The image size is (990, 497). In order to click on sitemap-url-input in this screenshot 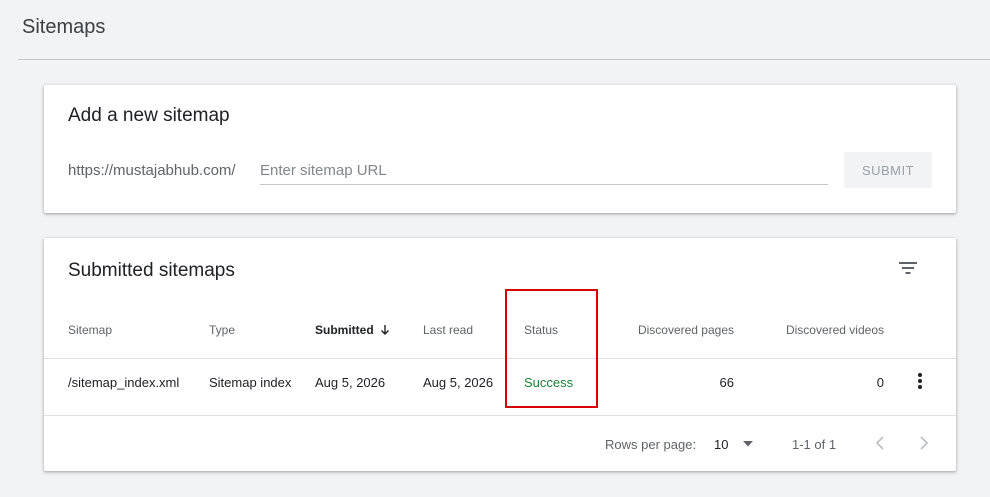, I will do `click(544, 172)`.